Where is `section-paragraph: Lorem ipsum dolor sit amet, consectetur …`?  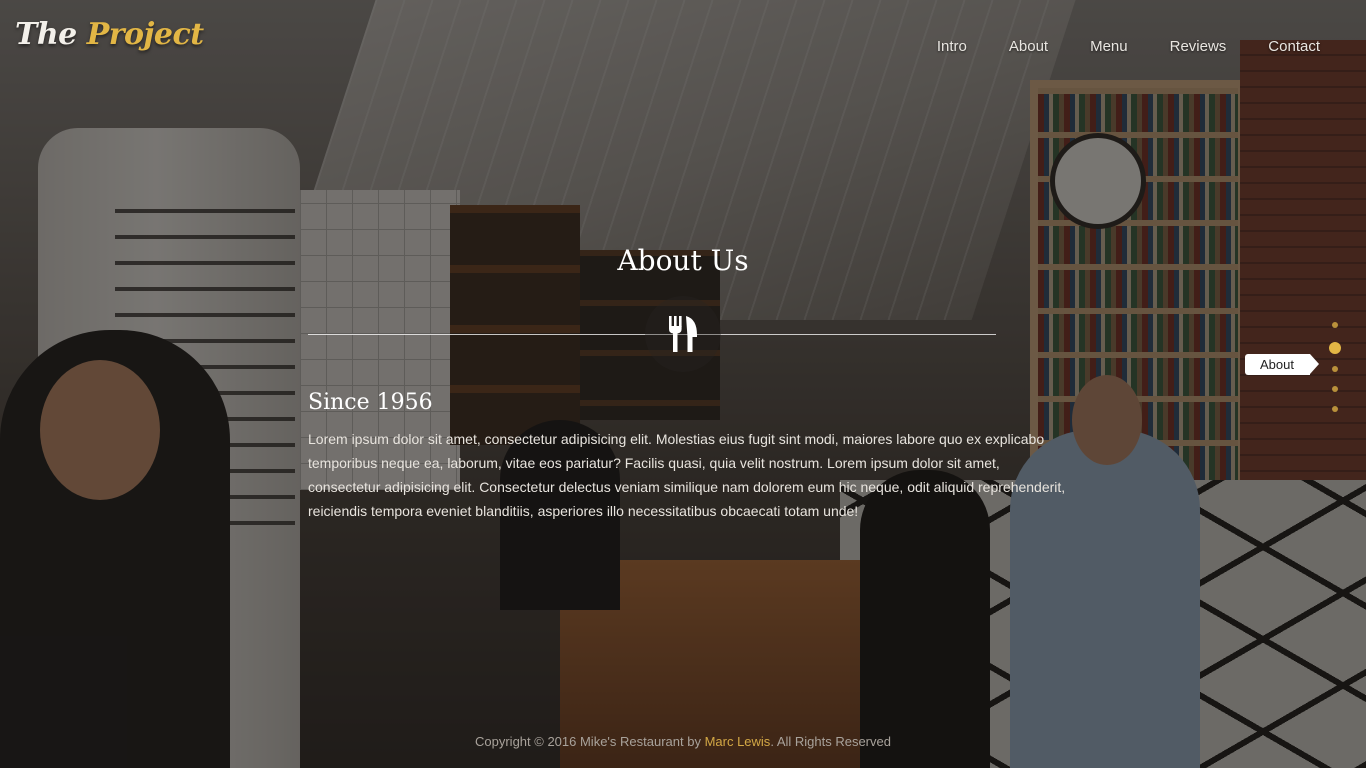
section-paragraph: Lorem ipsum dolor sit amet, consectetur … is located at coordinates (687, 475).